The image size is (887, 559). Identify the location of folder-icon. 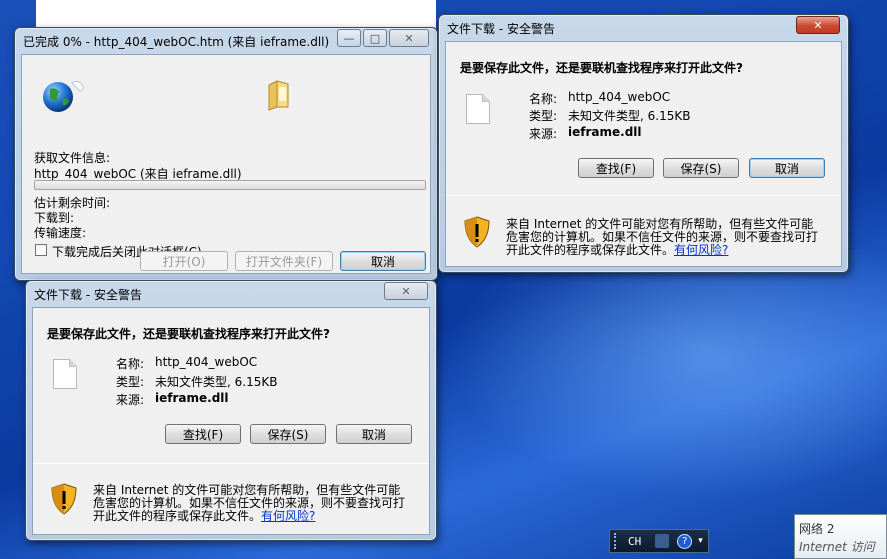
(278, 95).